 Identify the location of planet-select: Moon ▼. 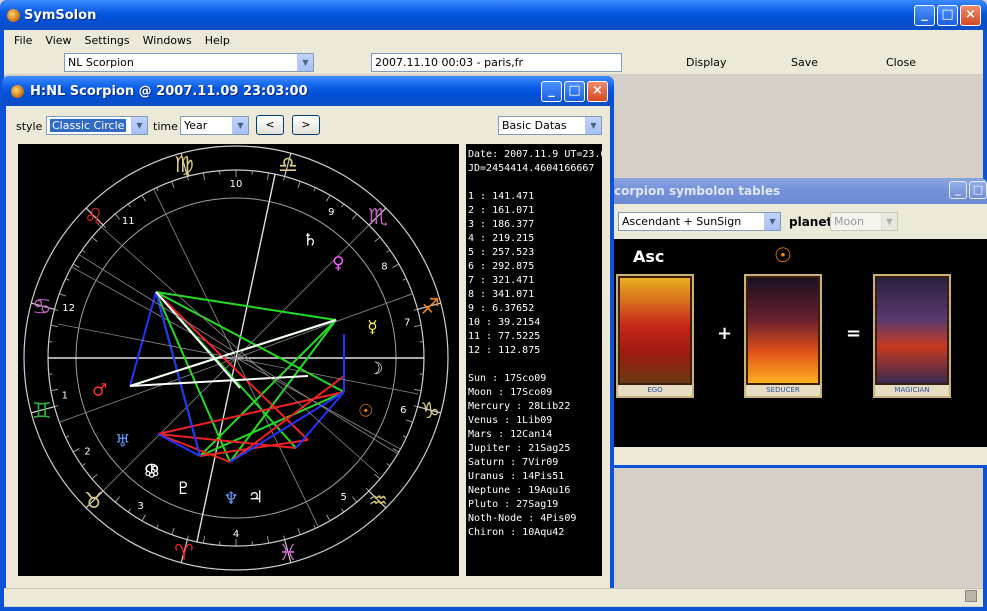
(864, 221).